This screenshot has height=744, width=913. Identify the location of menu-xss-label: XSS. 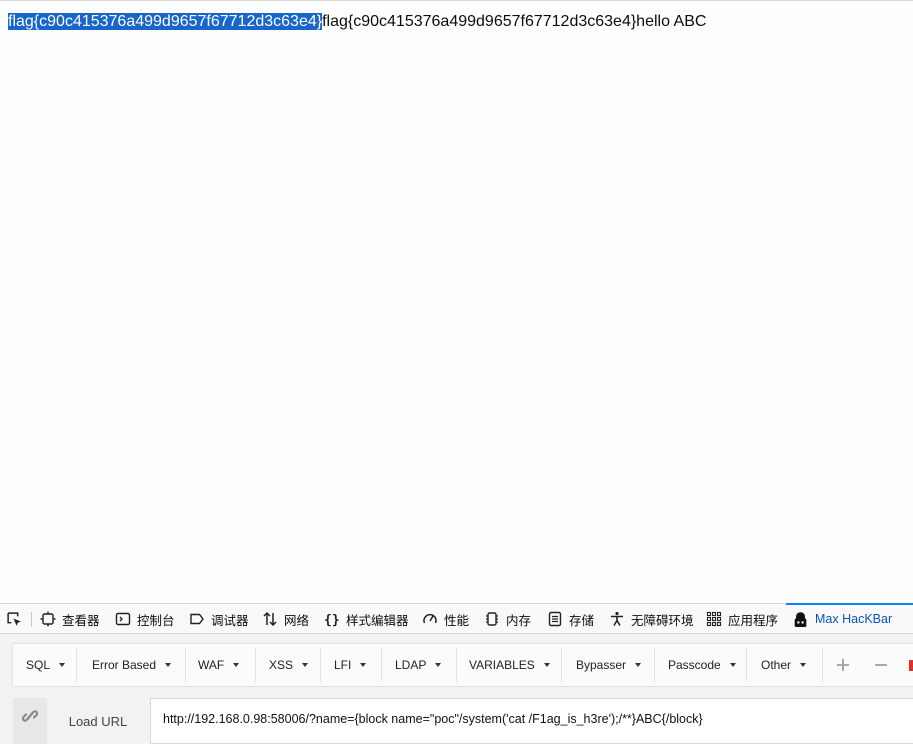
(281, 665).